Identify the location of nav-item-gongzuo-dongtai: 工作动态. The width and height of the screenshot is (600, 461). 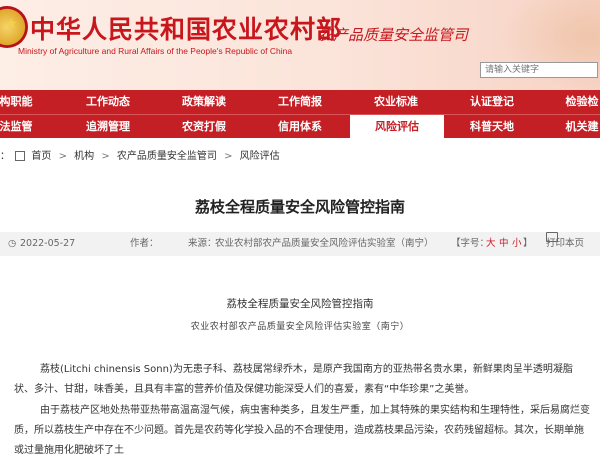
(108, 102).